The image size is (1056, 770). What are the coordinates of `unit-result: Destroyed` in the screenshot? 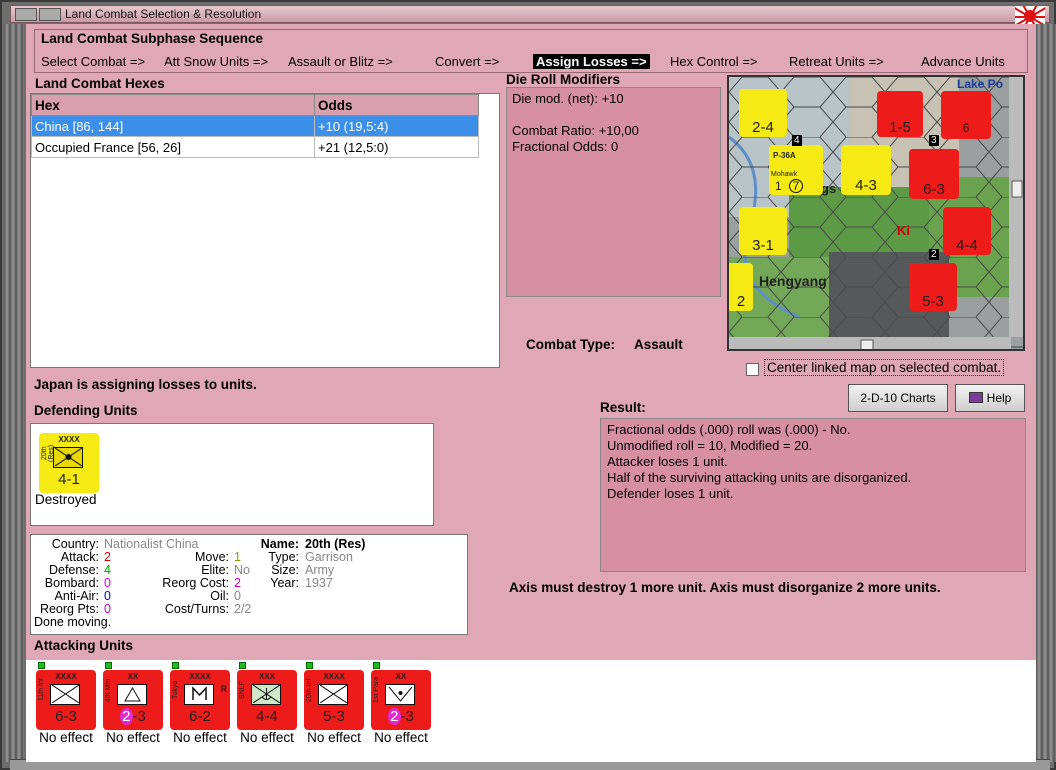 It's located at (66, 499).